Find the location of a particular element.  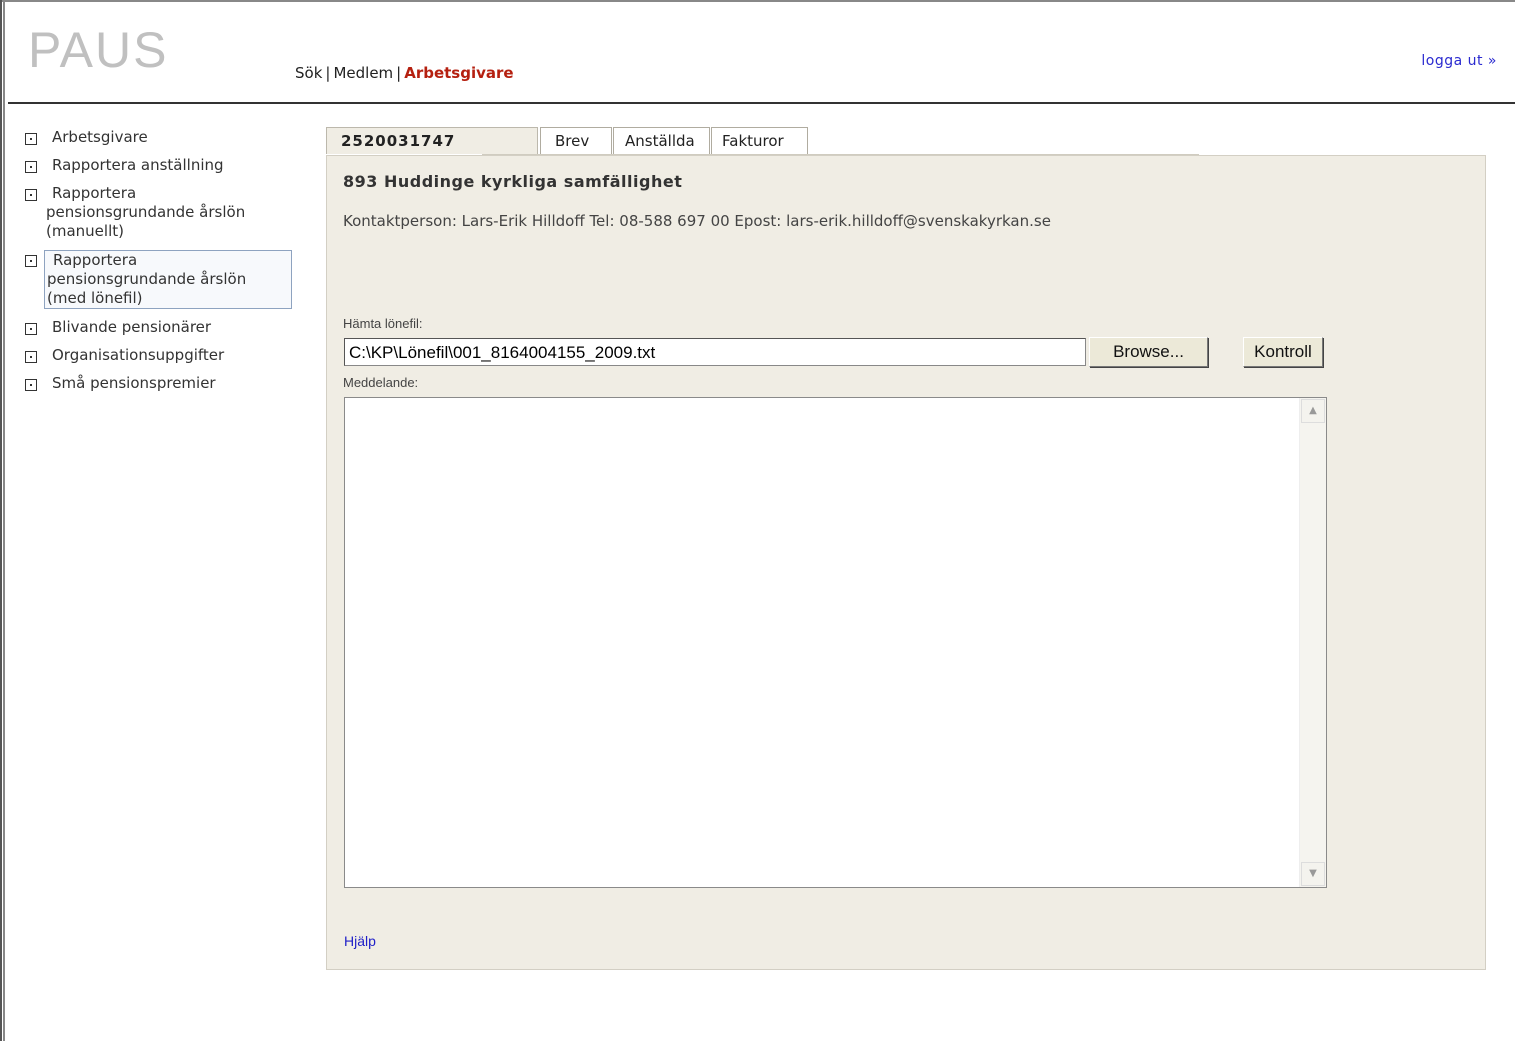

tab-brev: Brev is located at coordinates (576, 140).